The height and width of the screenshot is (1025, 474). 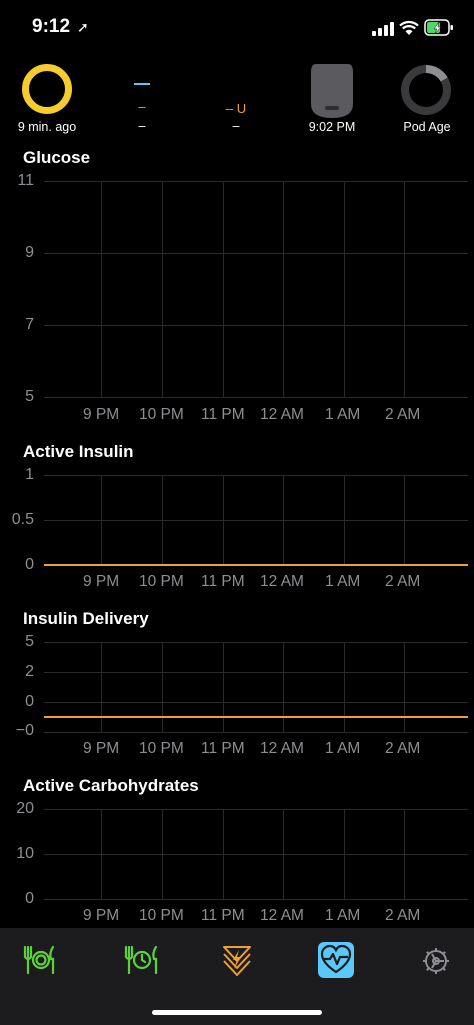 What do you see at coordinates (436, 961) in the screenshot?
I see `settings-icon` at bounding box center [436, 961].